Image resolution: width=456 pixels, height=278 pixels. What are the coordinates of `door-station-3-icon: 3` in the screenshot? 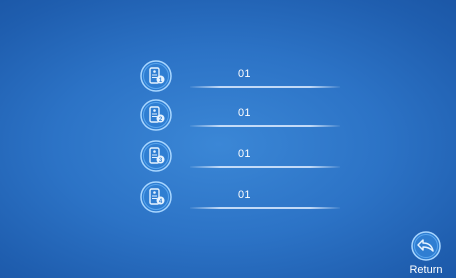 It's located at (156, 156).